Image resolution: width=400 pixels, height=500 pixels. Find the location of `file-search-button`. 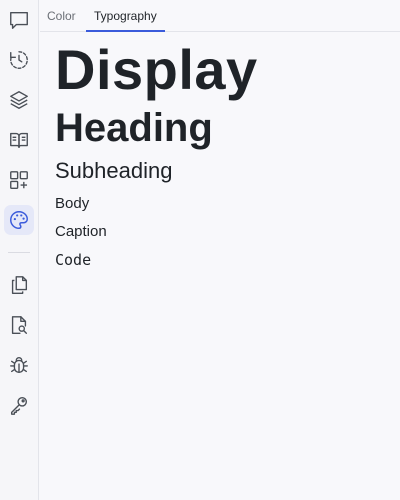

file-search-button is located at coordinates (19, 325).